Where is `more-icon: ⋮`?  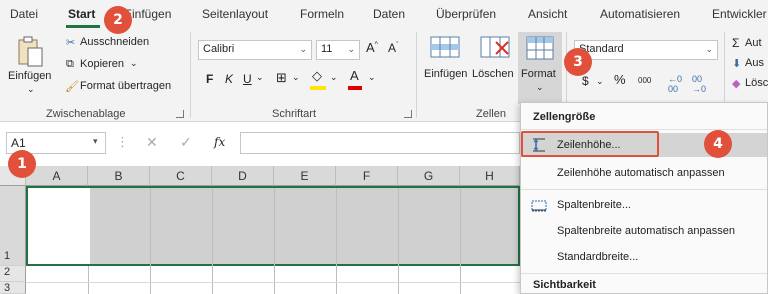
more-icon: ⋮ is located at coordinates (122, 141).